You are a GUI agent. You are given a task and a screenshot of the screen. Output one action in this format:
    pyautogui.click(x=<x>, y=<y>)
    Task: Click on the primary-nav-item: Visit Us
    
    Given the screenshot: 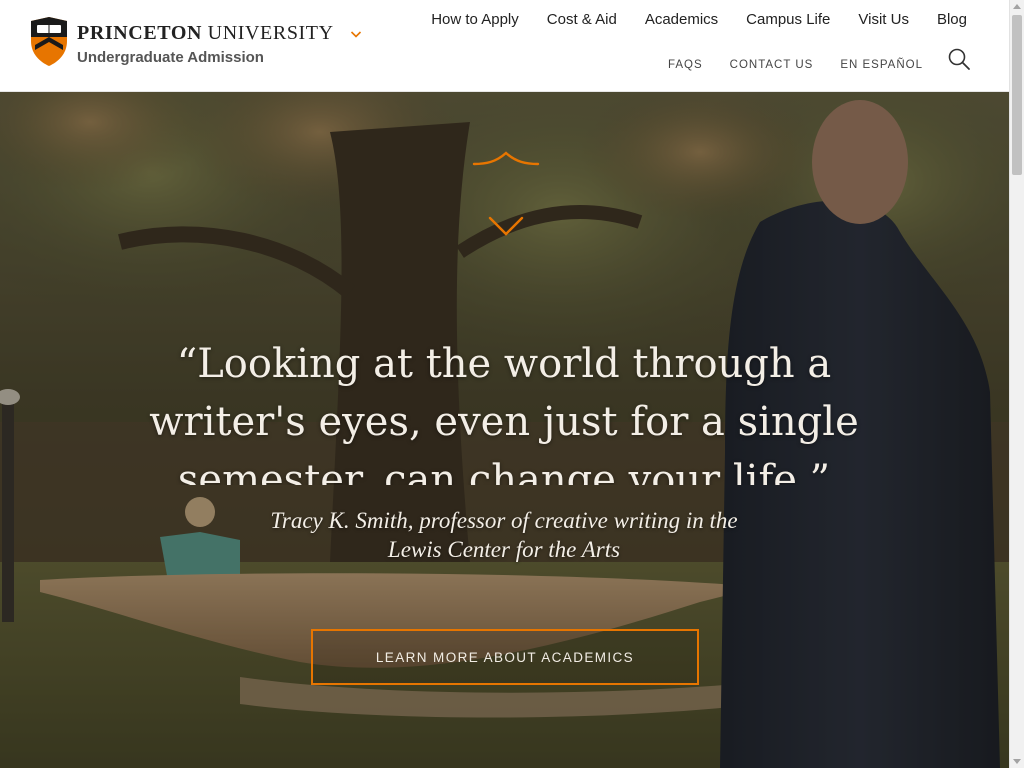 What is the action you would take?
    pyautogui.click(x=883, y=20)
    